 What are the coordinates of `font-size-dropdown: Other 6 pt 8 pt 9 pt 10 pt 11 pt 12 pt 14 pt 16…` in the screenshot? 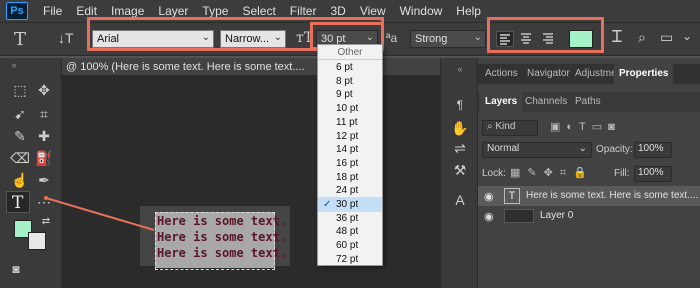 It's located at (350, 155).